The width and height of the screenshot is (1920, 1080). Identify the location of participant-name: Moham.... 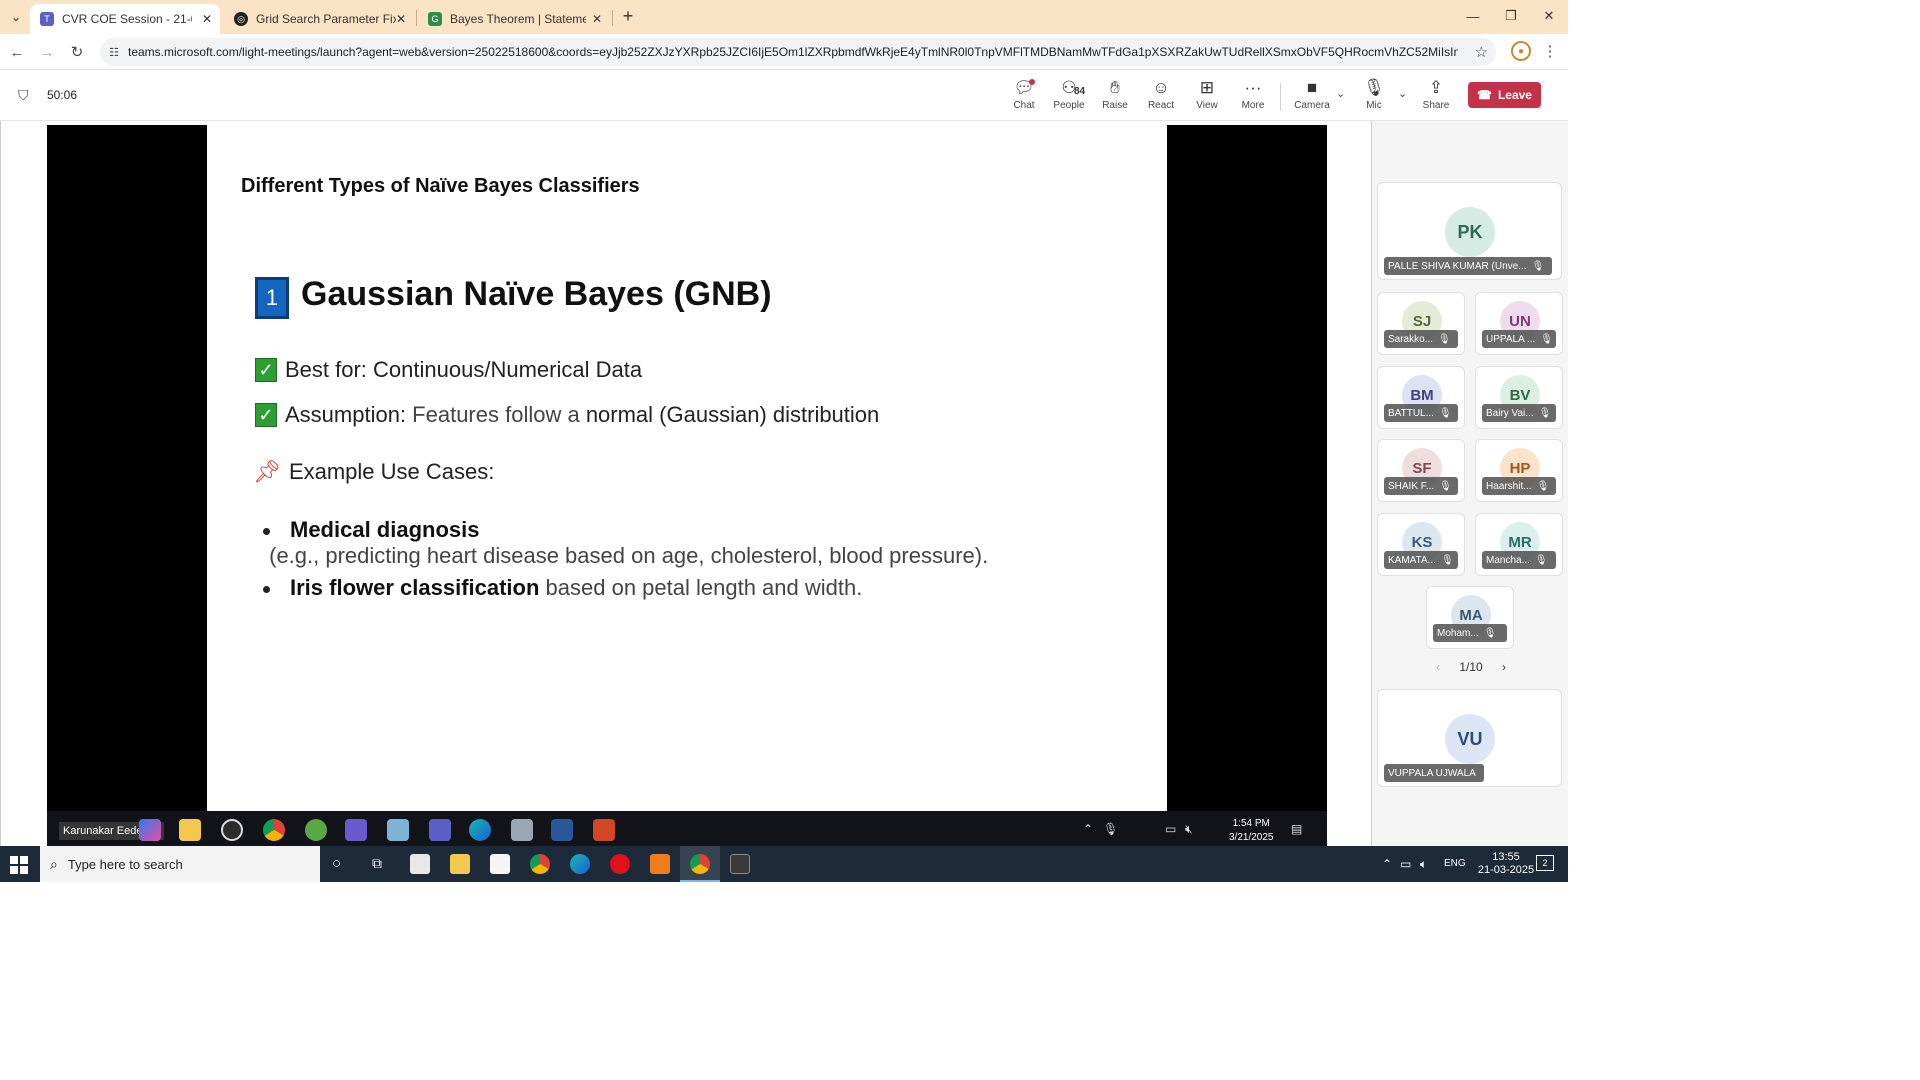
(1458, 633).